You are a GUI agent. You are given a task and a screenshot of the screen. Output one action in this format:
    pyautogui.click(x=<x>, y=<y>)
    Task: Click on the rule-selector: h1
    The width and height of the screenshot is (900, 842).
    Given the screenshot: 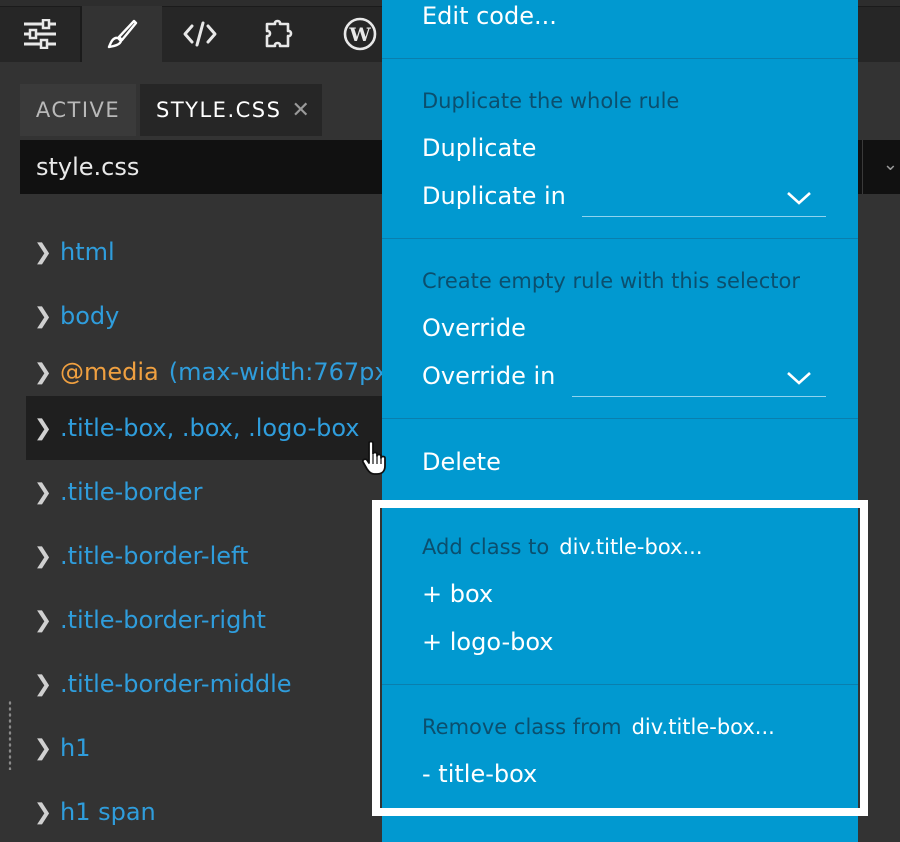 What is the action you would take?
    pyautogui.click(x=75, y=748)
    